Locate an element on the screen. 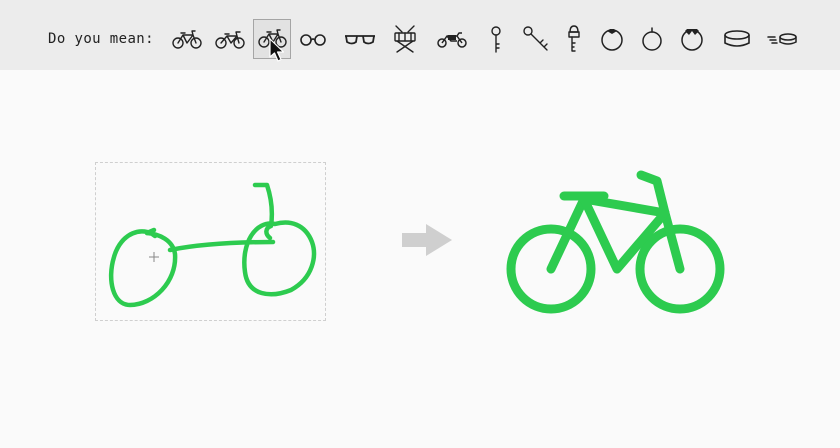  suggestion-sunglasses is located at coordinates (360, 39).